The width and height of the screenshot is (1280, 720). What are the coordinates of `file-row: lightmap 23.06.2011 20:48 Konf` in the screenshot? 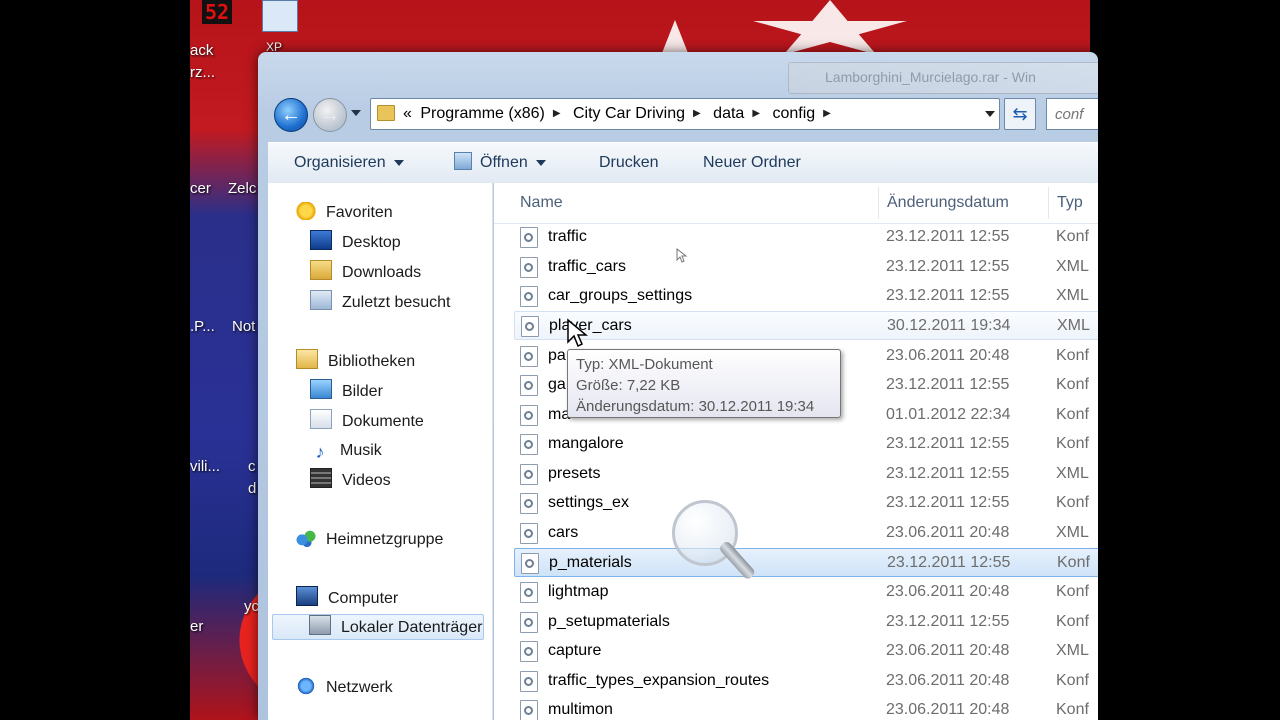 It's located at (806, 591).